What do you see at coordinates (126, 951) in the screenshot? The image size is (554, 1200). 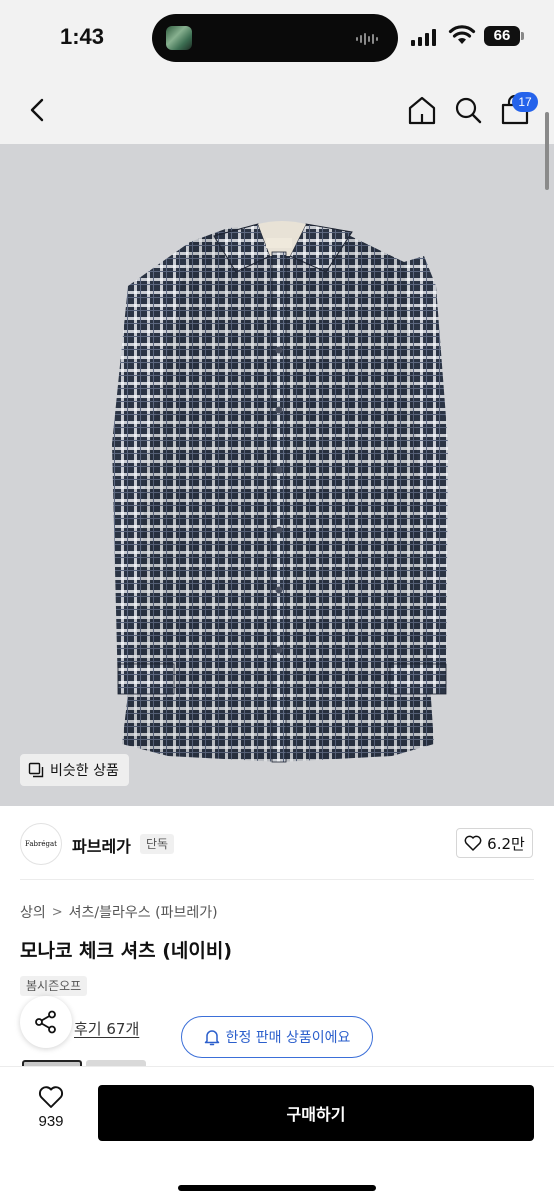 I see `product-title: 모나코 체크 셔츠 (네이비)` at bounding box center [126, 951].